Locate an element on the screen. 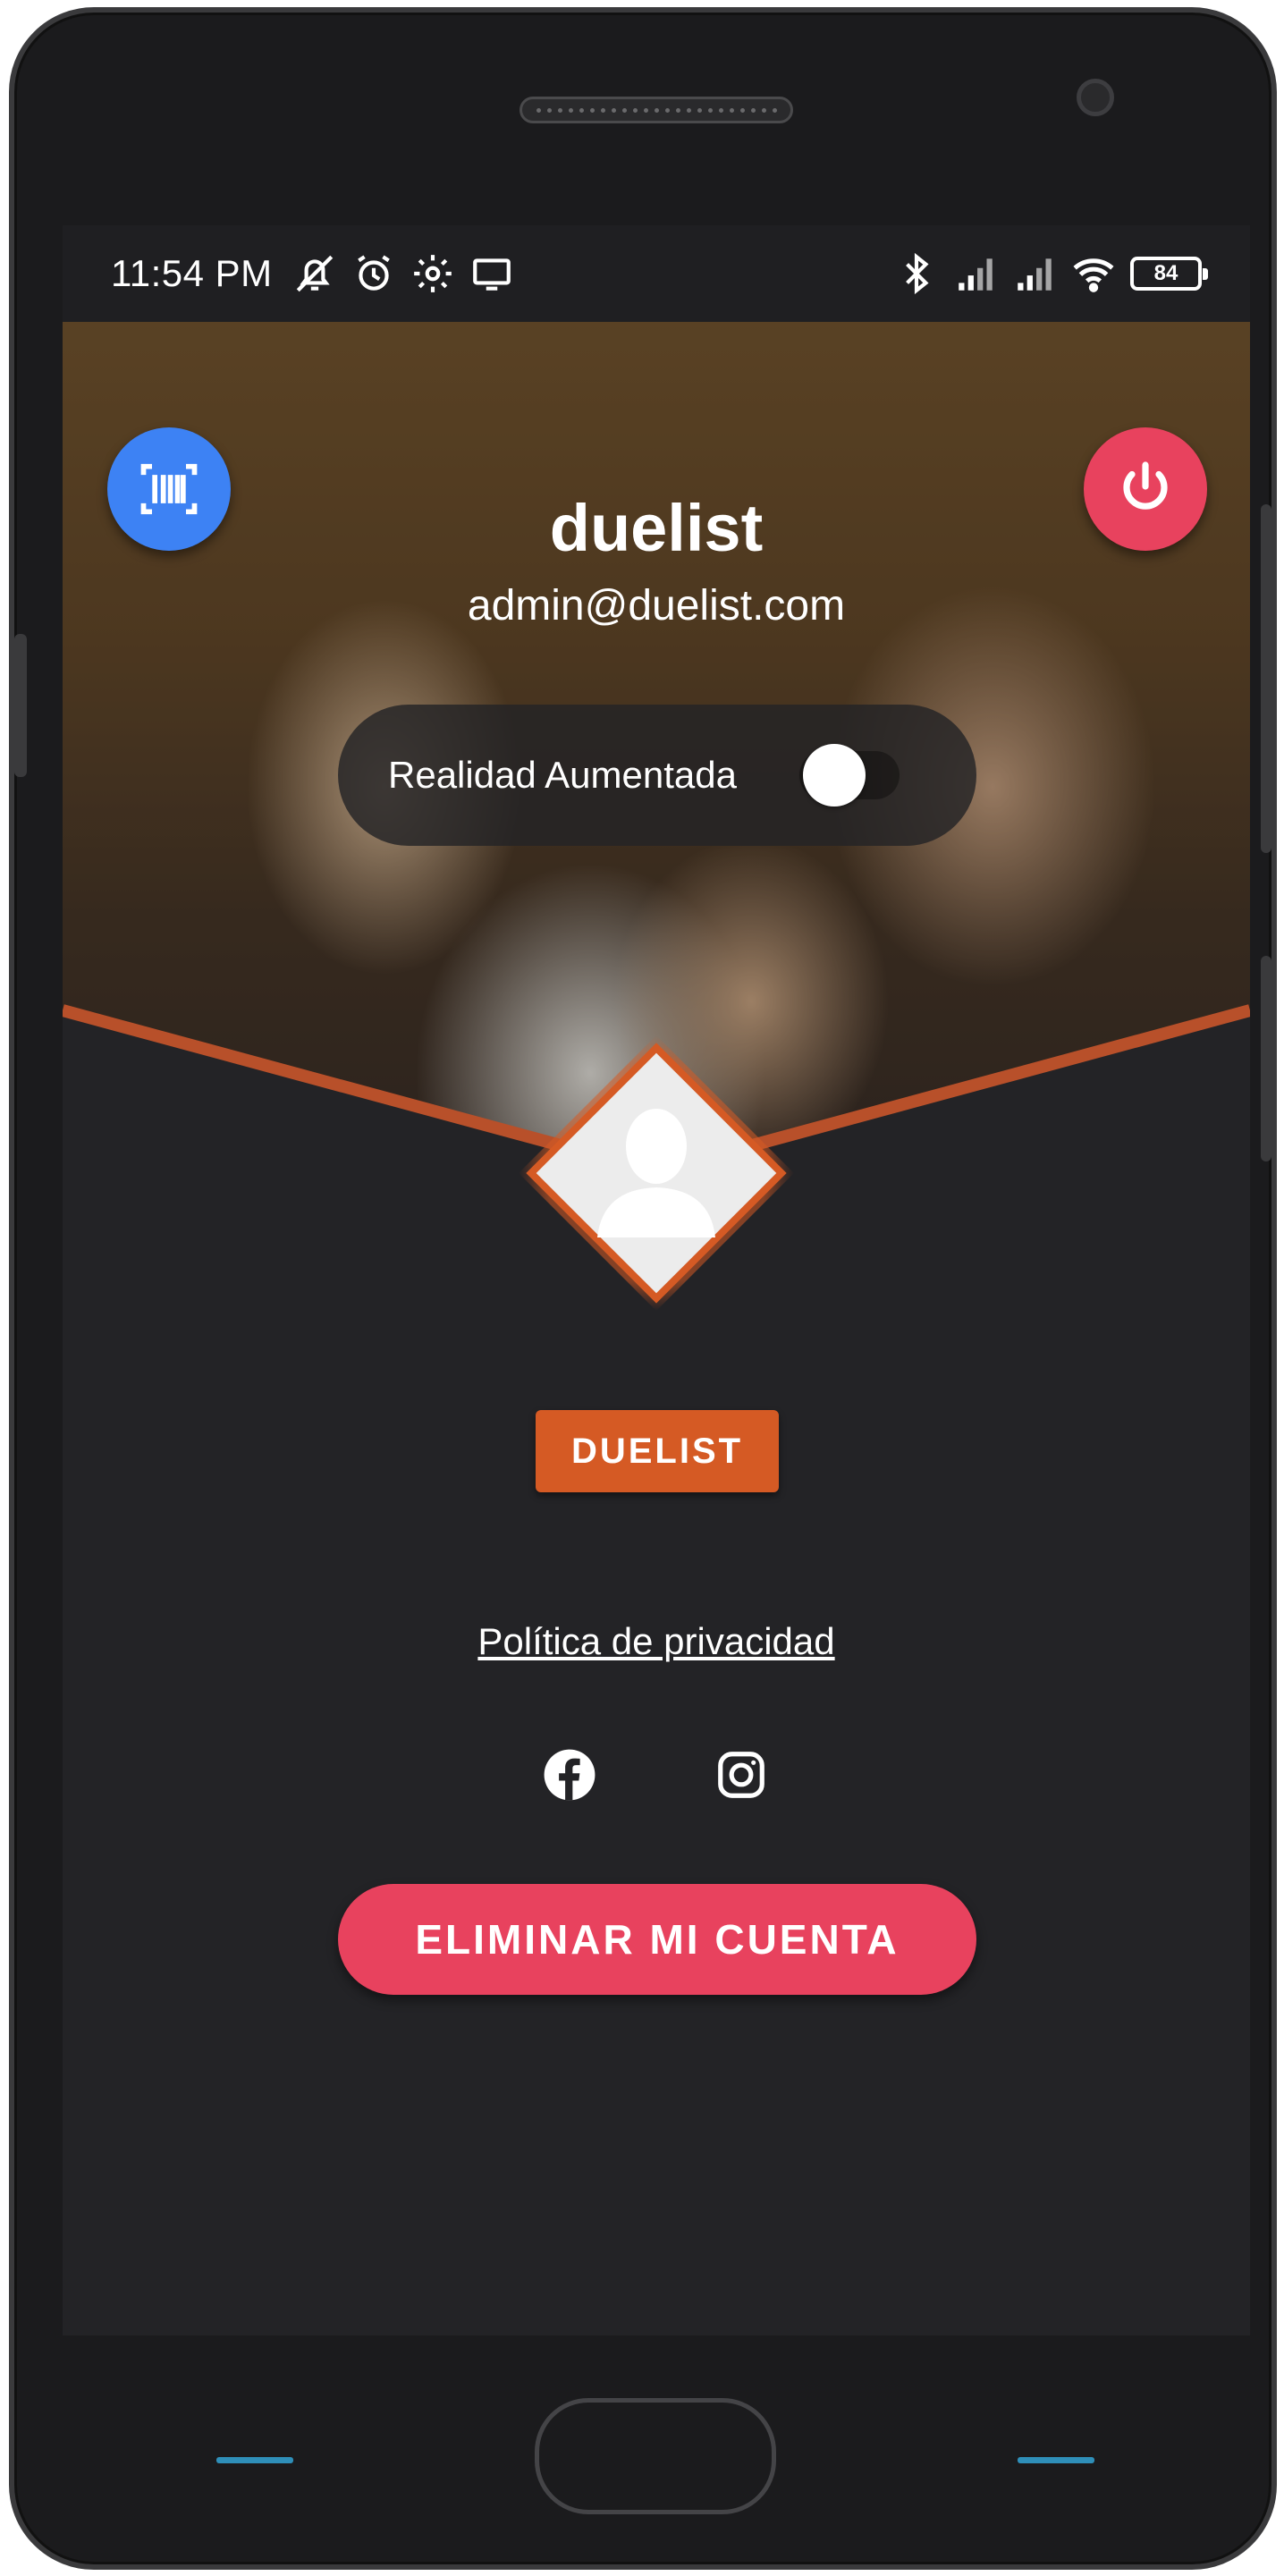 This screenshot has height=2576, width=1284. battery-icon: 84 is located at coordinates (1169, 274).